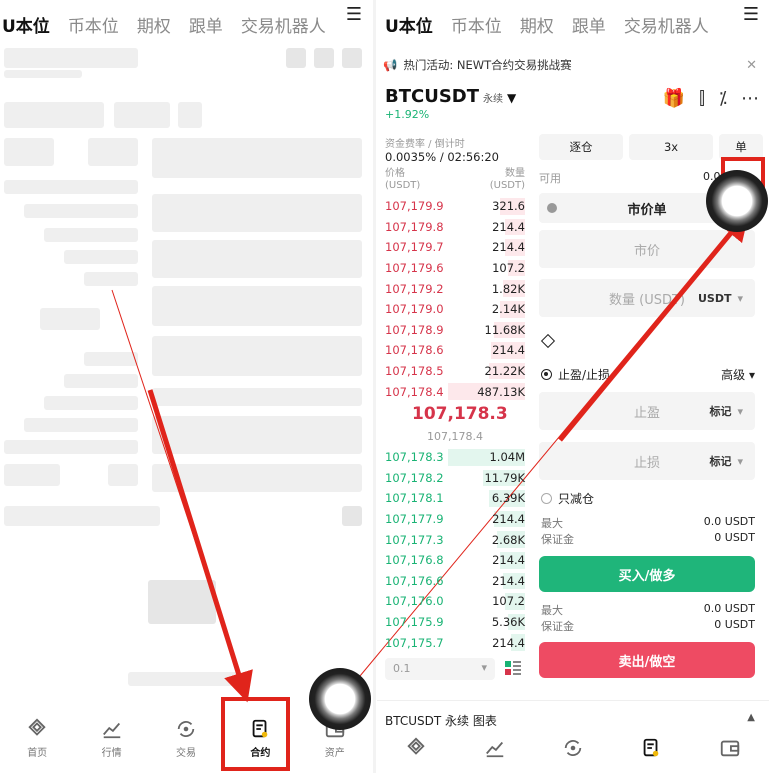 This screenshot has width=769, height=773. I want to click on nav-home, so click(416, 748).